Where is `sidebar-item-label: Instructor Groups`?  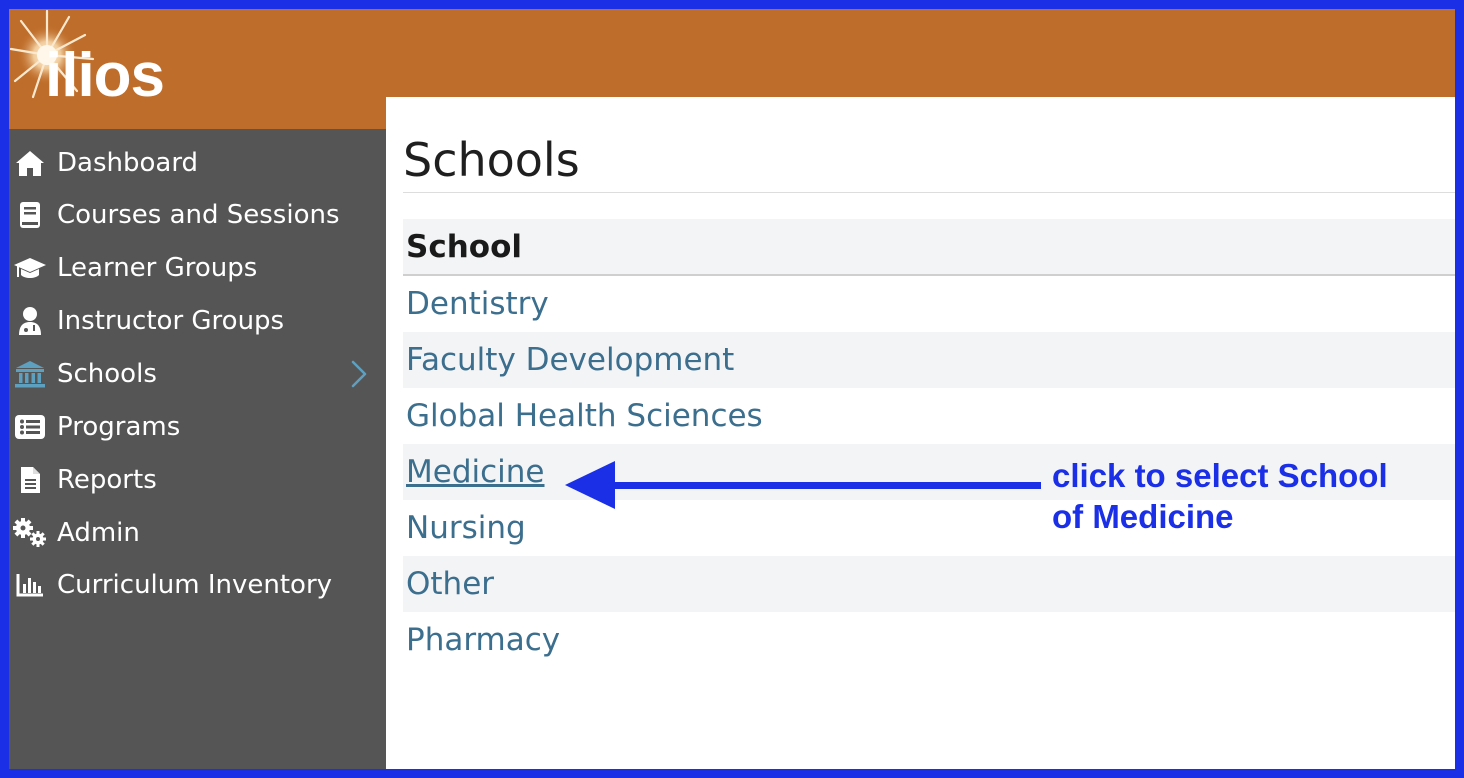 sidebar-item-label: Instructor Groups is located at coordinates (171, 321).